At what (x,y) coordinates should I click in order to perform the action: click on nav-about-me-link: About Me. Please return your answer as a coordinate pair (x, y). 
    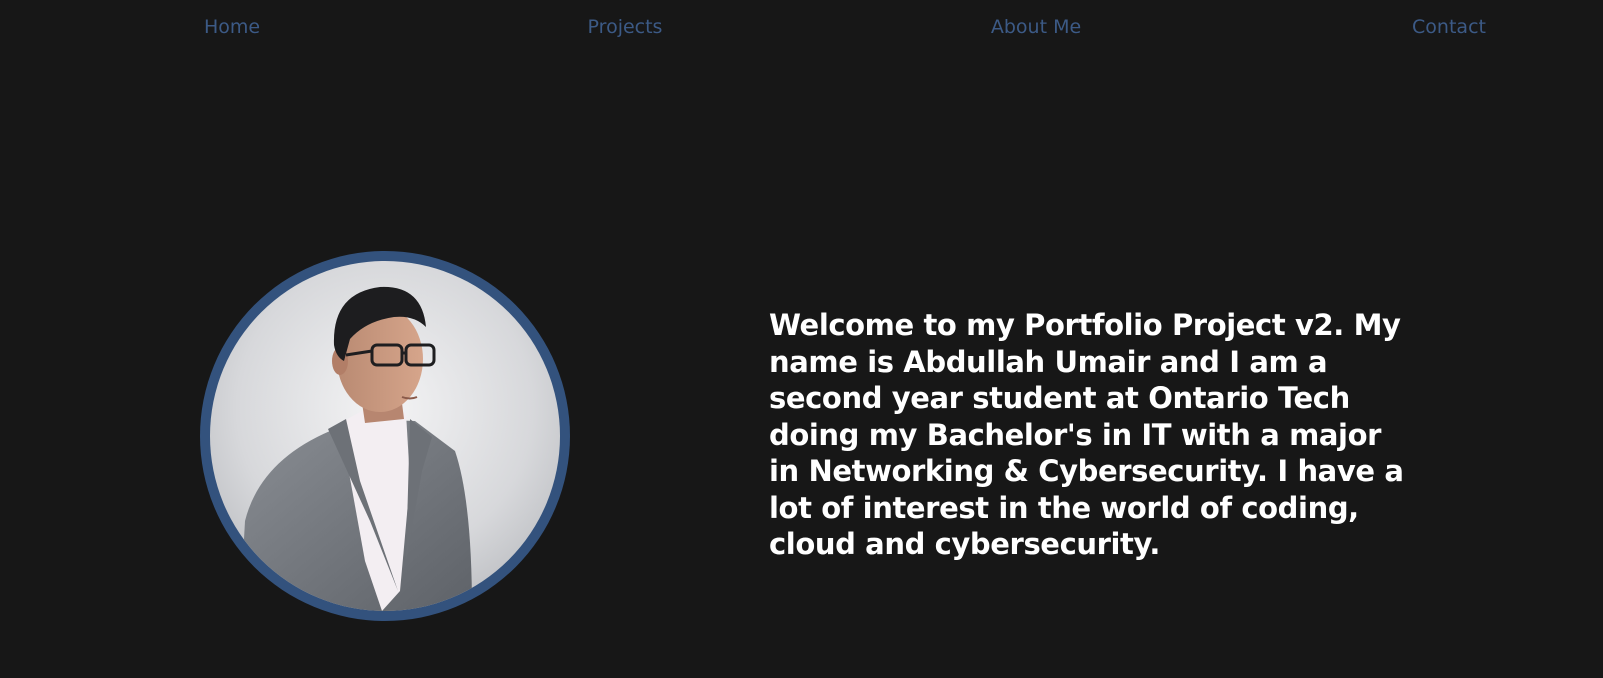
    Looking at the image, I should click on (1036, 27).